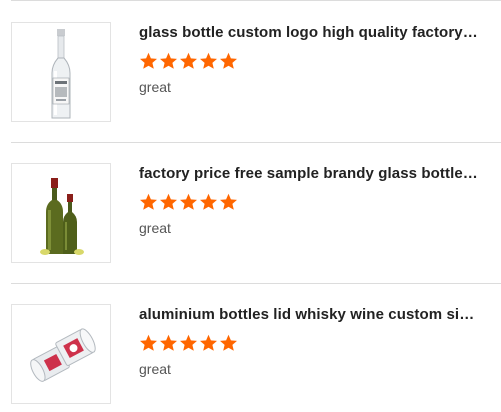 Image resolution: width=501 pixels, height=412 pixels. I want to click on clear-glass-bottle-icon, so click(61, 72).